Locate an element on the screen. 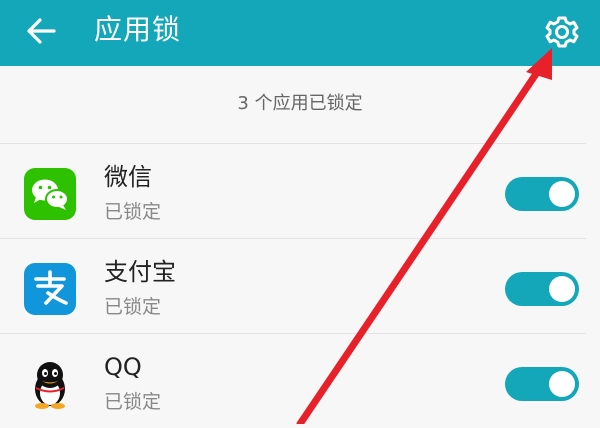 This screenshot has width=600, height=428. wechat-icon is located at coordinates (50, 194).